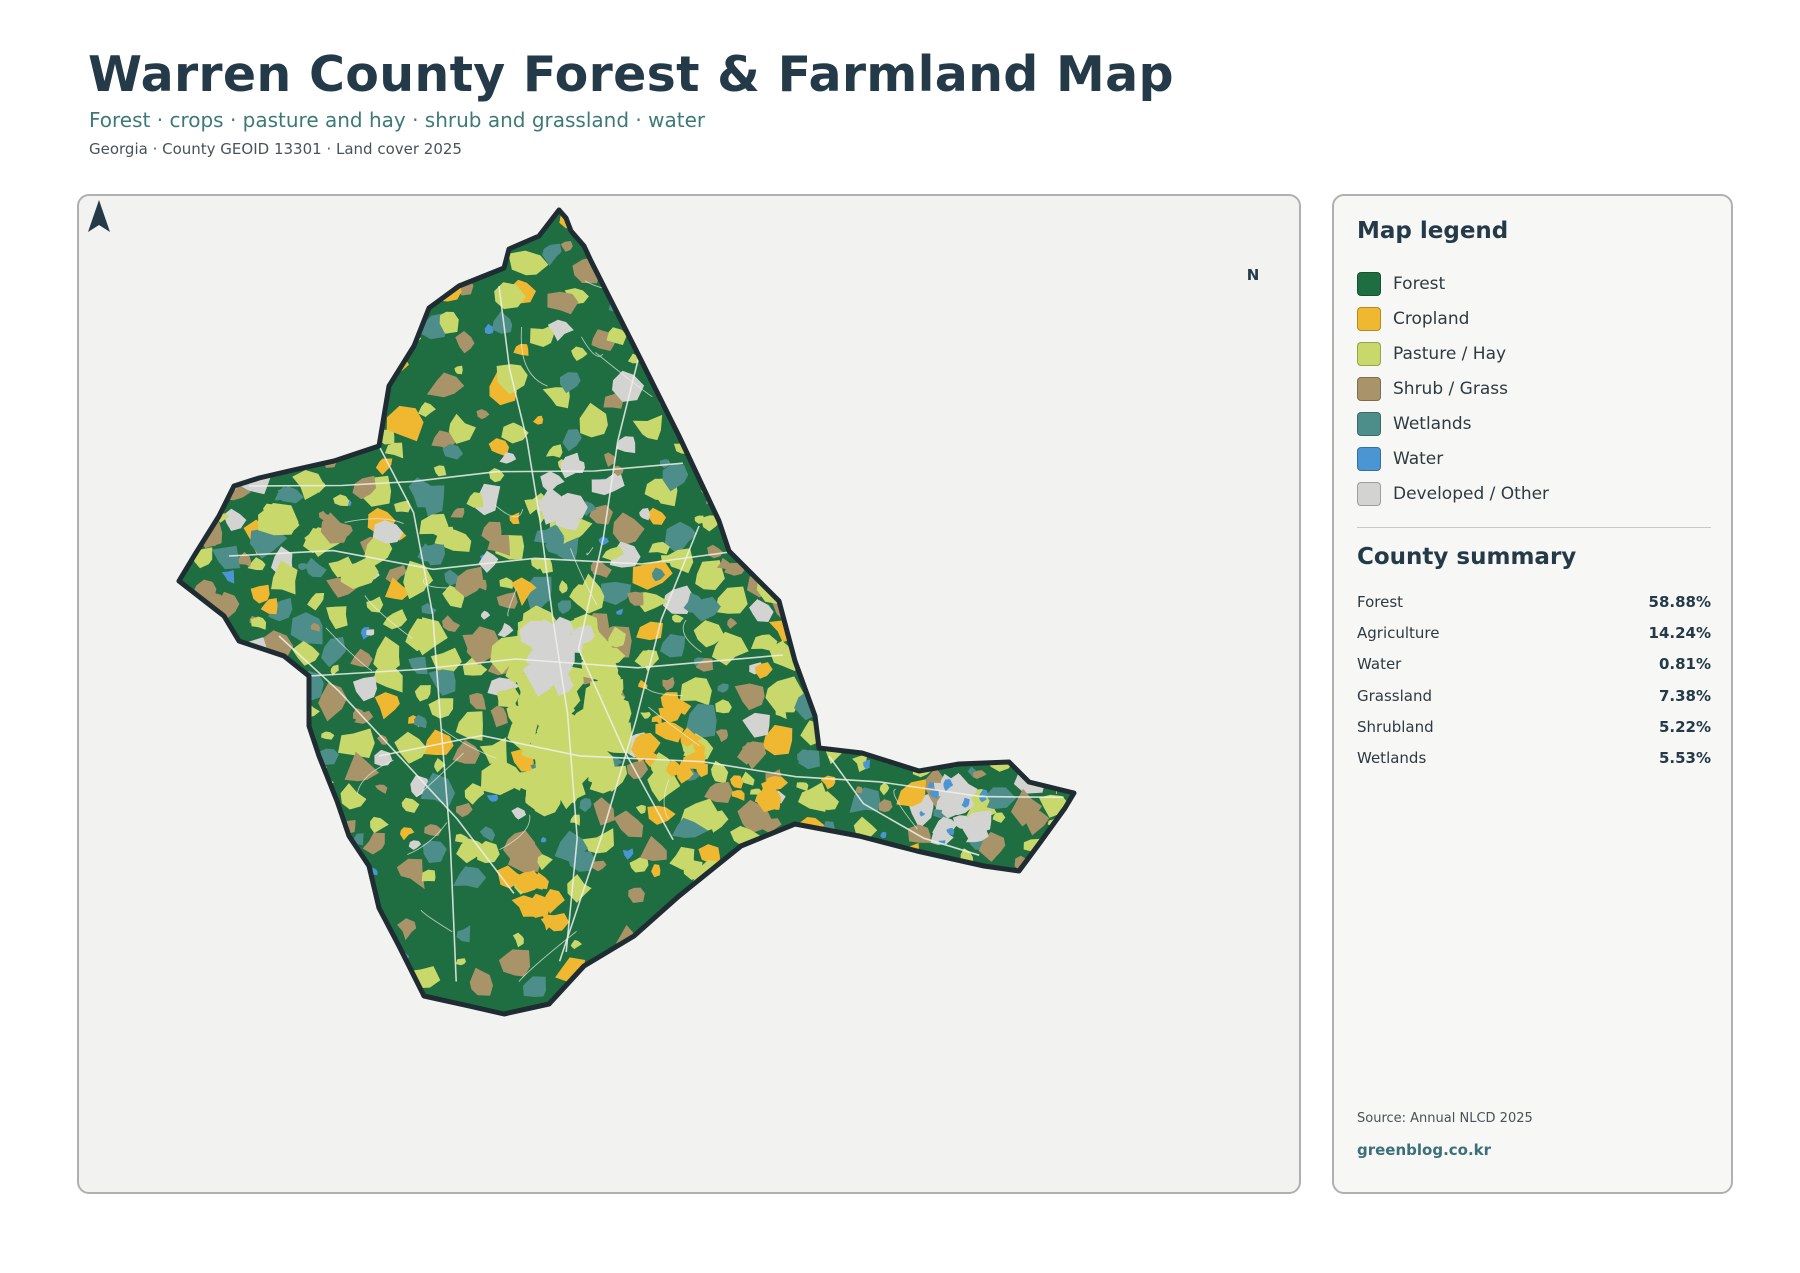  Describe the element at coordinates (631, 74) in the screenshot. I see `page-title: Warren County Forest & Farmland Map` at that location.